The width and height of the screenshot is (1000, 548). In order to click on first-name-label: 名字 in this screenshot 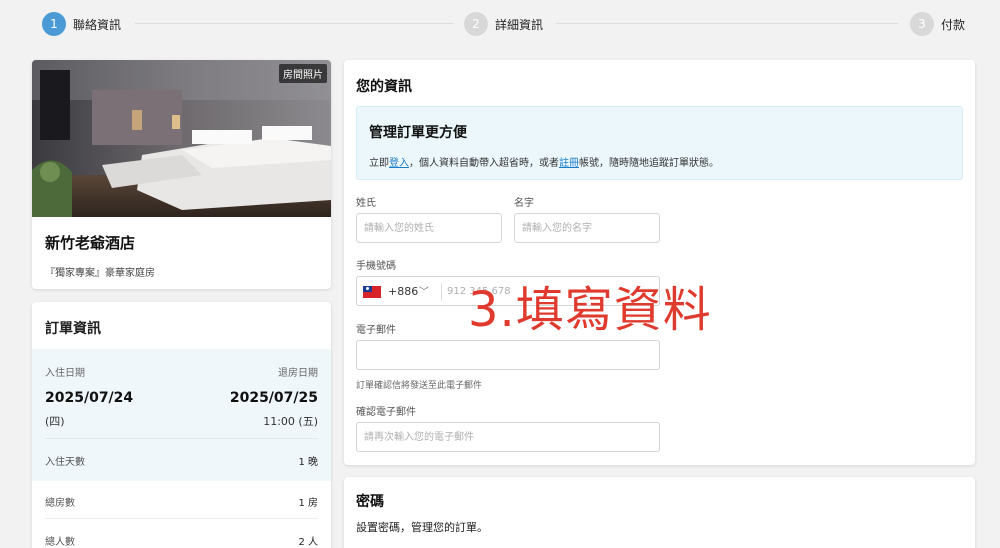, I will do `click(524, 203)`.